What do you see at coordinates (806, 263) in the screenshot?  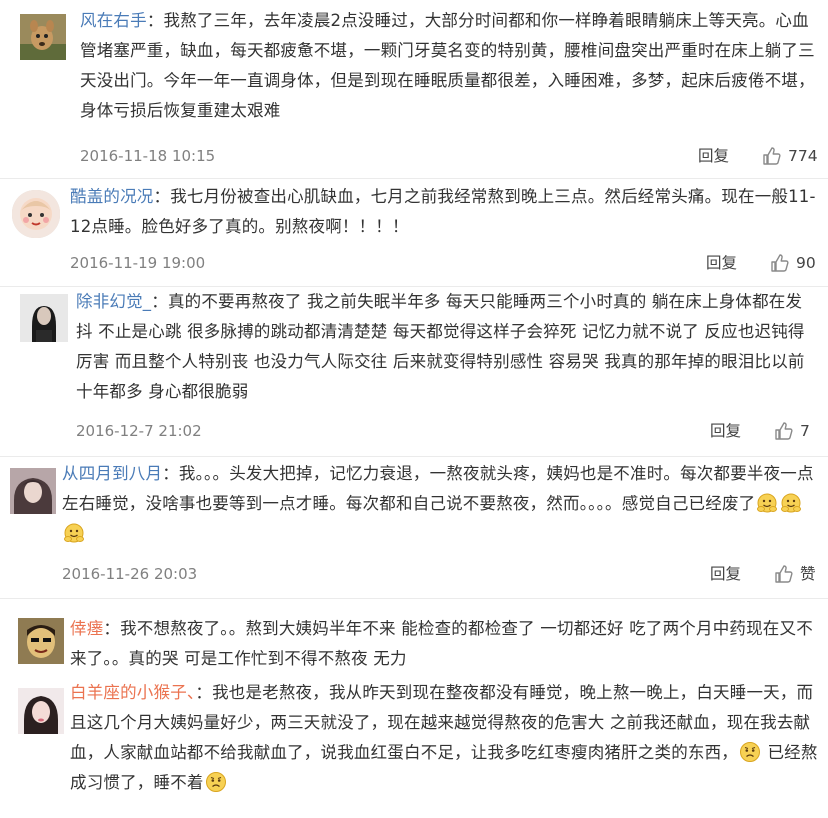 I see `like-count: 90` at bounding box center [806, 263].